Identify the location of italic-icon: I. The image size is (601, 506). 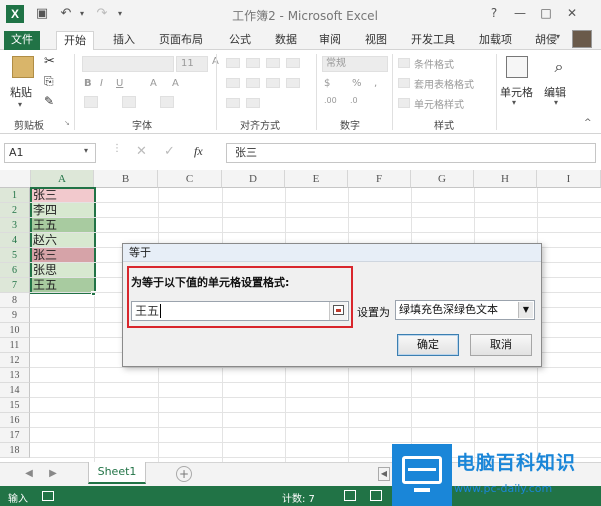
(101, 83).